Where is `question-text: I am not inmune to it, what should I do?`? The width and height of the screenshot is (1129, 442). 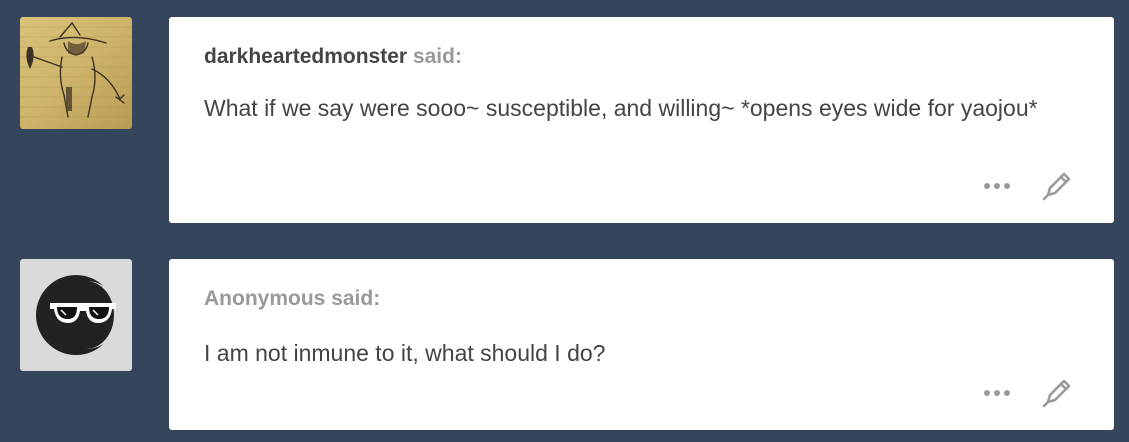 question-text: I am not inmune to it, what should I do? is located at coordinates (405, 353).